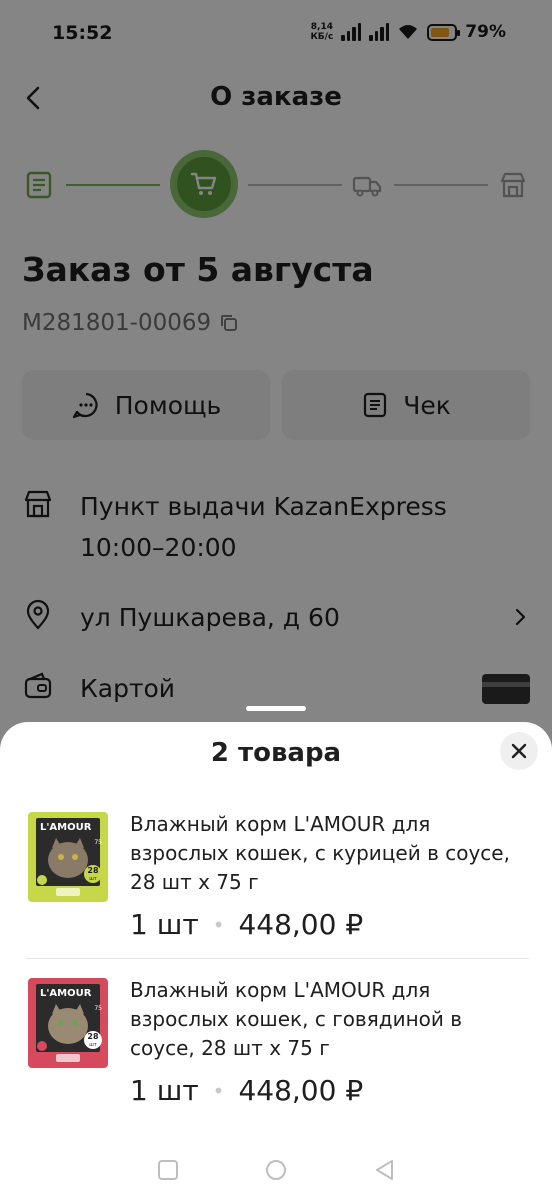  I want to click on close-icon, so click(519, 751).